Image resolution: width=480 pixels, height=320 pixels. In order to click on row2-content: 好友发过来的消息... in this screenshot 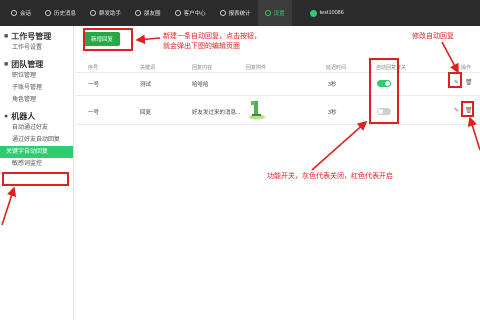, I will do `click(216, 113)`.